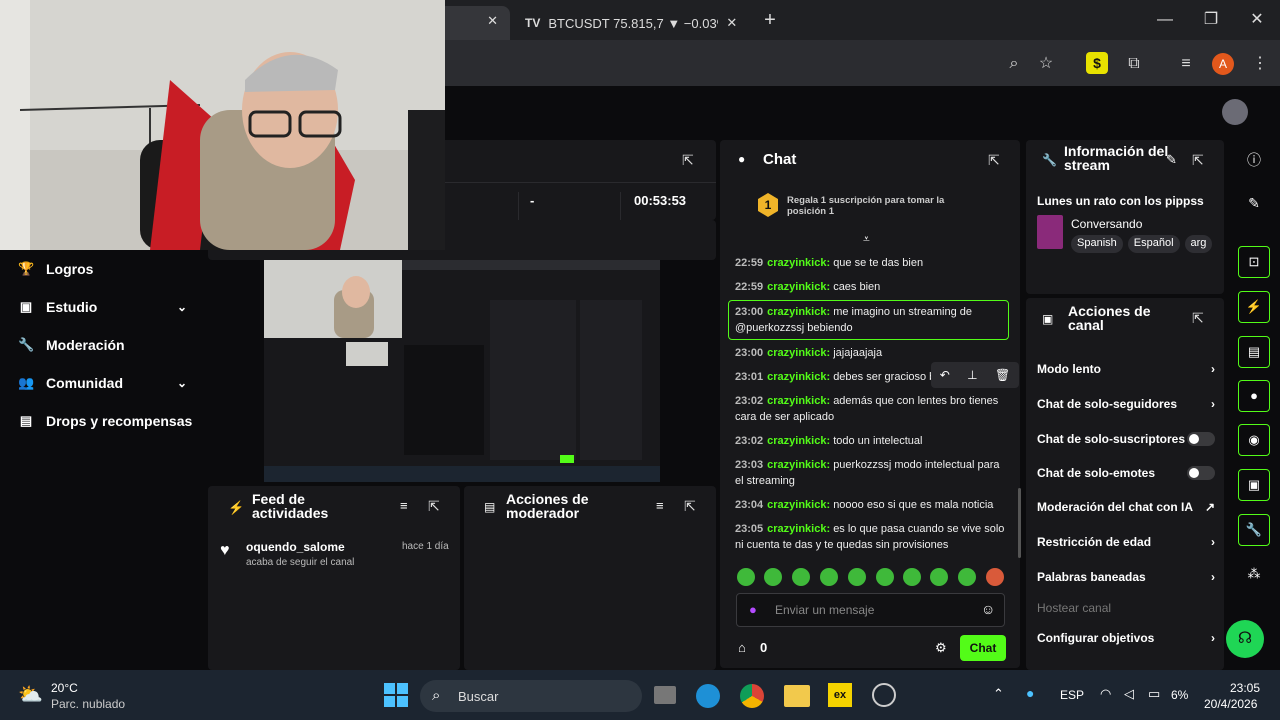 This screenshot has width=1280, height=720. What do you see at coordinates (1254, 262) in the screenshot?
I see `camera-tool-icon: ⊡` at bounding box center [1254, 262].